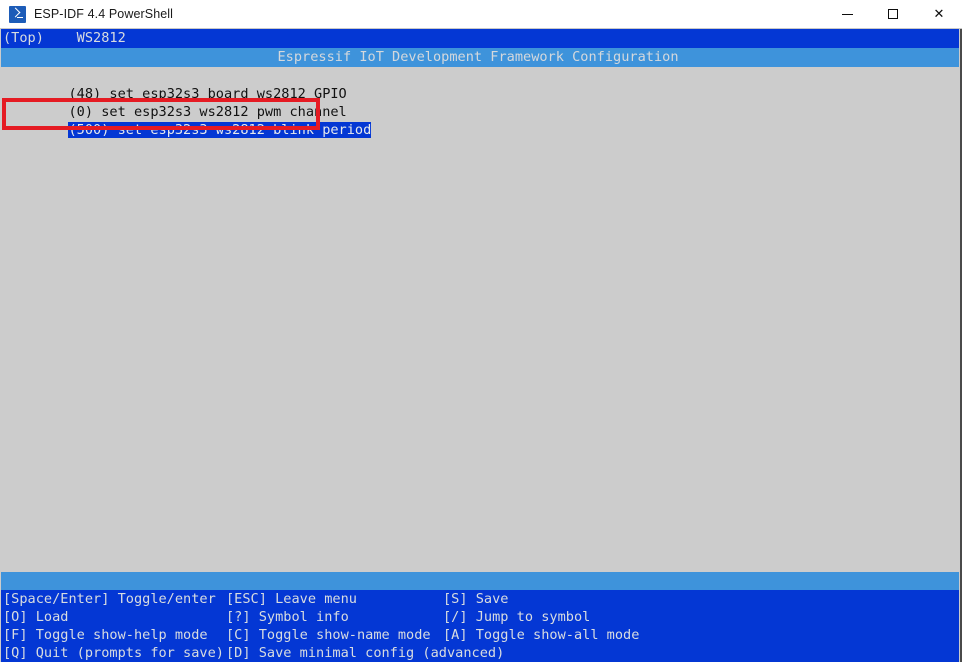 This screenshot has width=962, height=662. What do you see at coordinates (109, 599) in the screenshot?
I see `help-key-space-enter: [Space/Enter] Toggle/enter` at bounding box center [109, 599].